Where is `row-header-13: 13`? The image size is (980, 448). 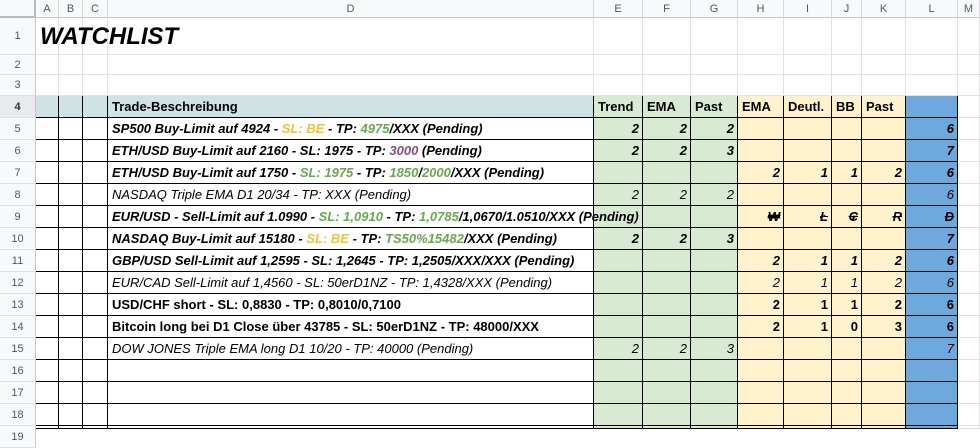 row-header-13: 13 is located at coordinates (18, 305).